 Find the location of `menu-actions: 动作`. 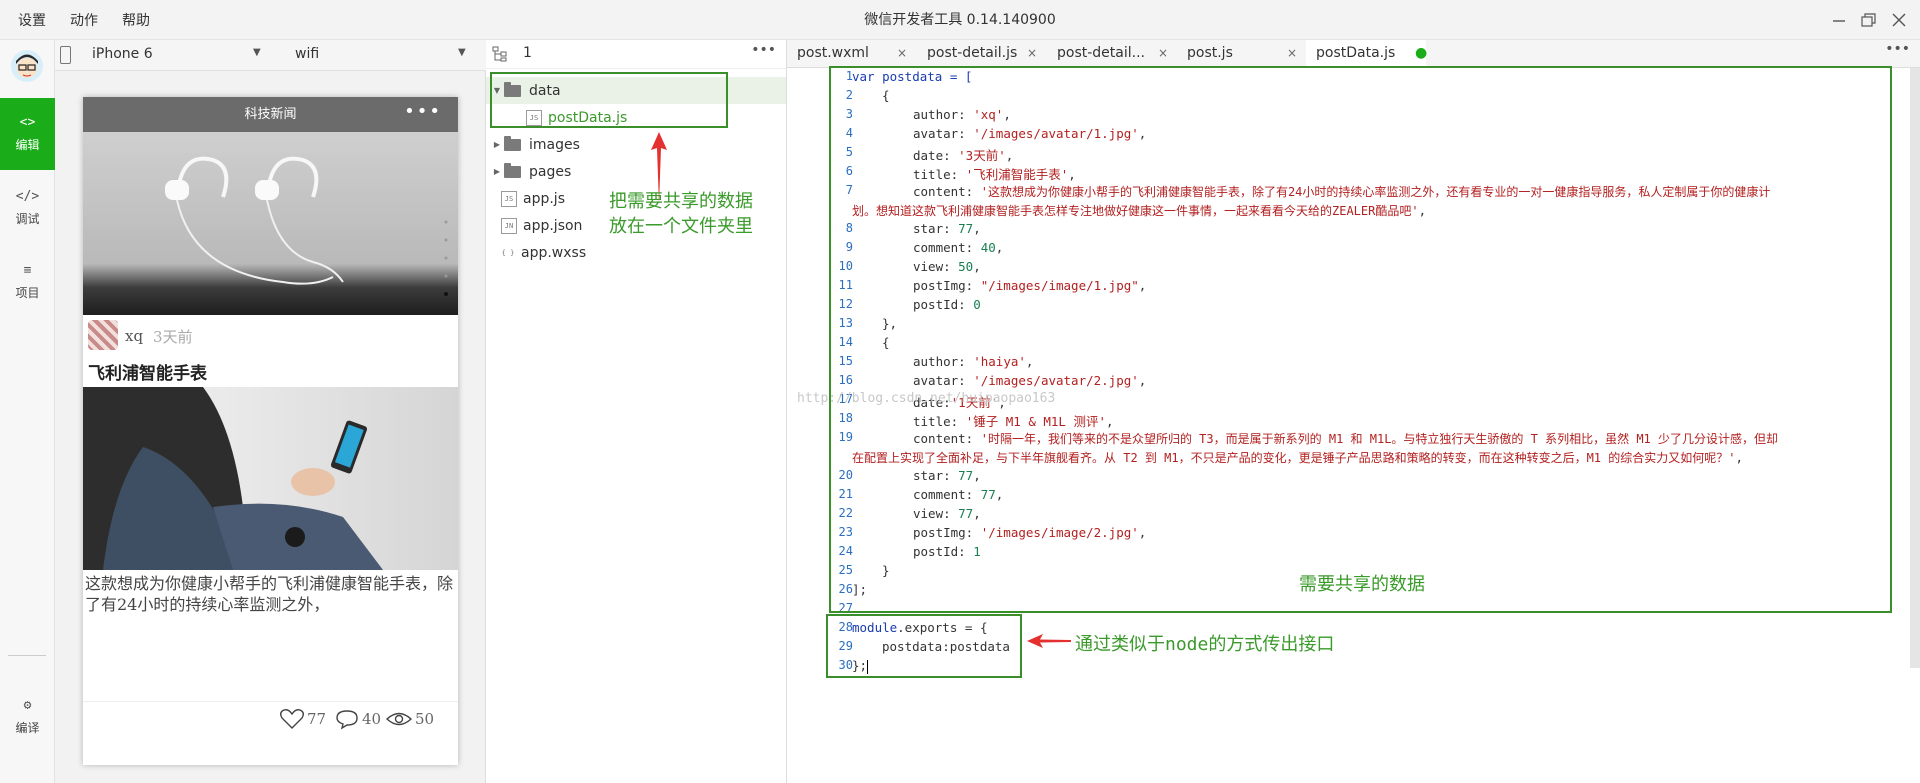

menu-actions: 动作 is located at coordinates (84, 20).